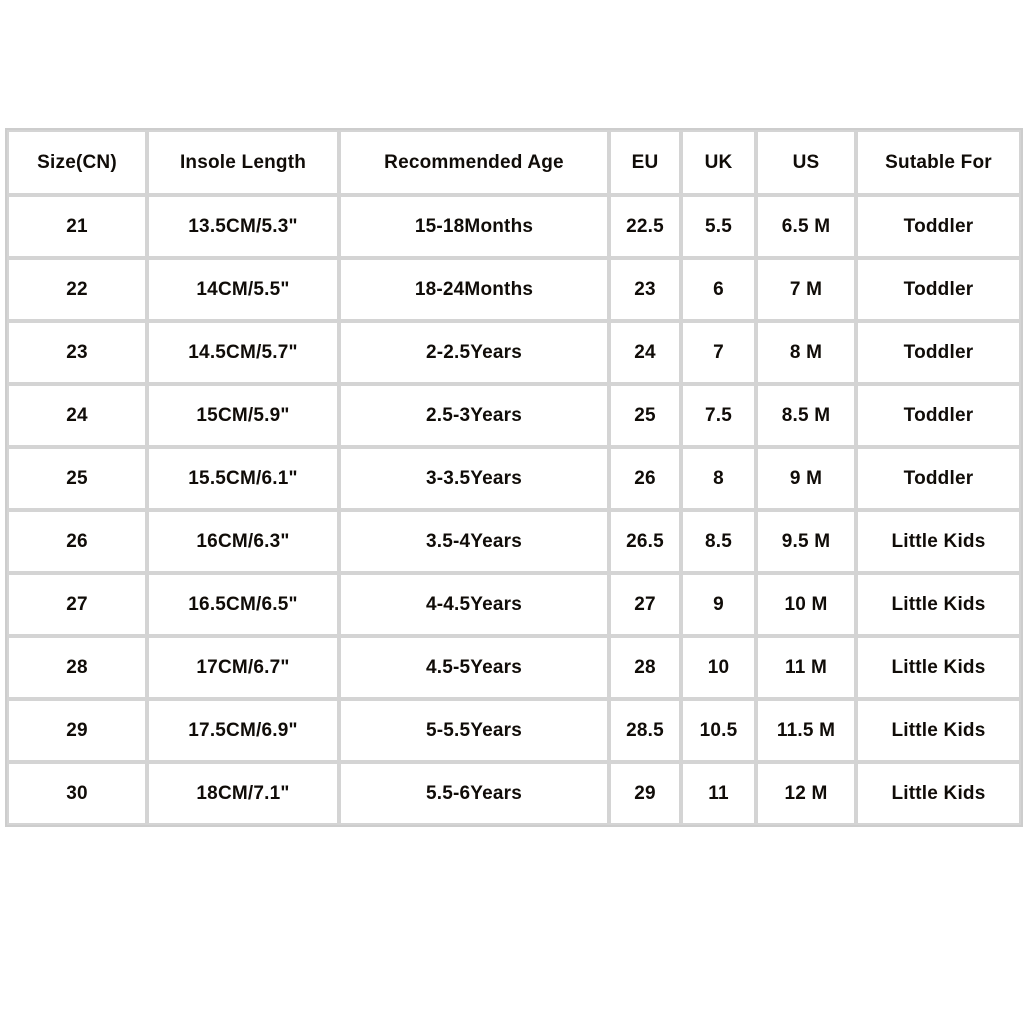 This screenshot has width=1024, height=1024. What do you see at coordinates (243, 604) in the screenshot?
I see `cell-insole-length: 16.5CM/6.5"` at bounding box center [243, 604].